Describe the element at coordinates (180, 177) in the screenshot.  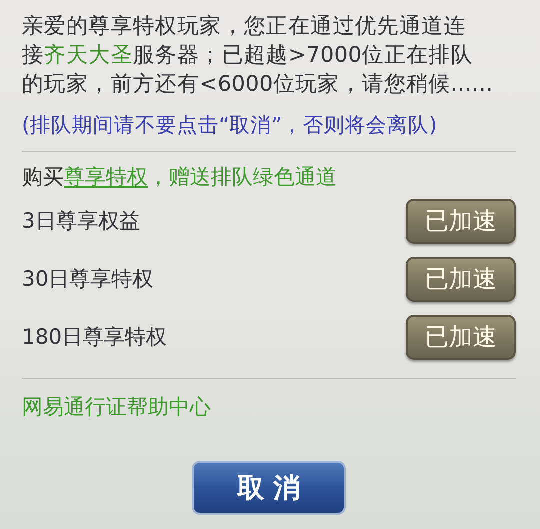
I see `promo-text: 购买尊享特权，赠送排队绿色通道` at that location.